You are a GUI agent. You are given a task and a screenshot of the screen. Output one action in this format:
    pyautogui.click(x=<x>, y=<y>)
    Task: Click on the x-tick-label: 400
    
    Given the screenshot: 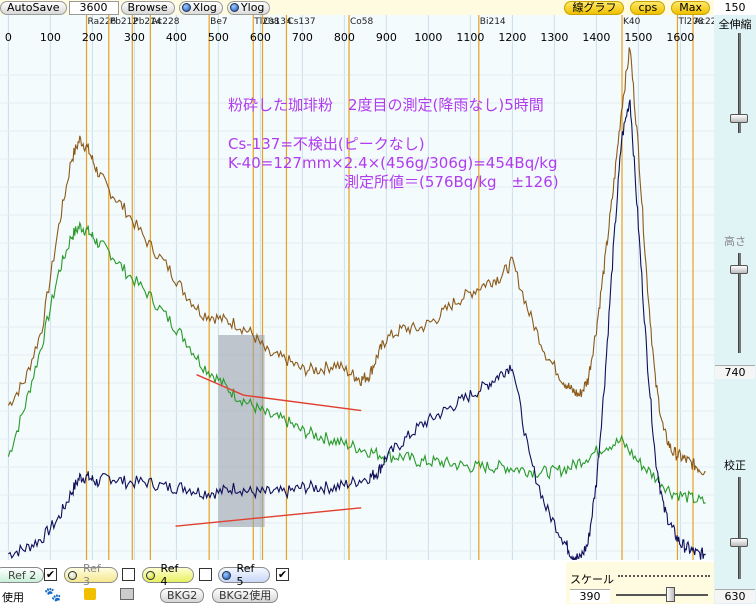 What is the action you would take?
    pyautogui.click(x=176, y=37)
    